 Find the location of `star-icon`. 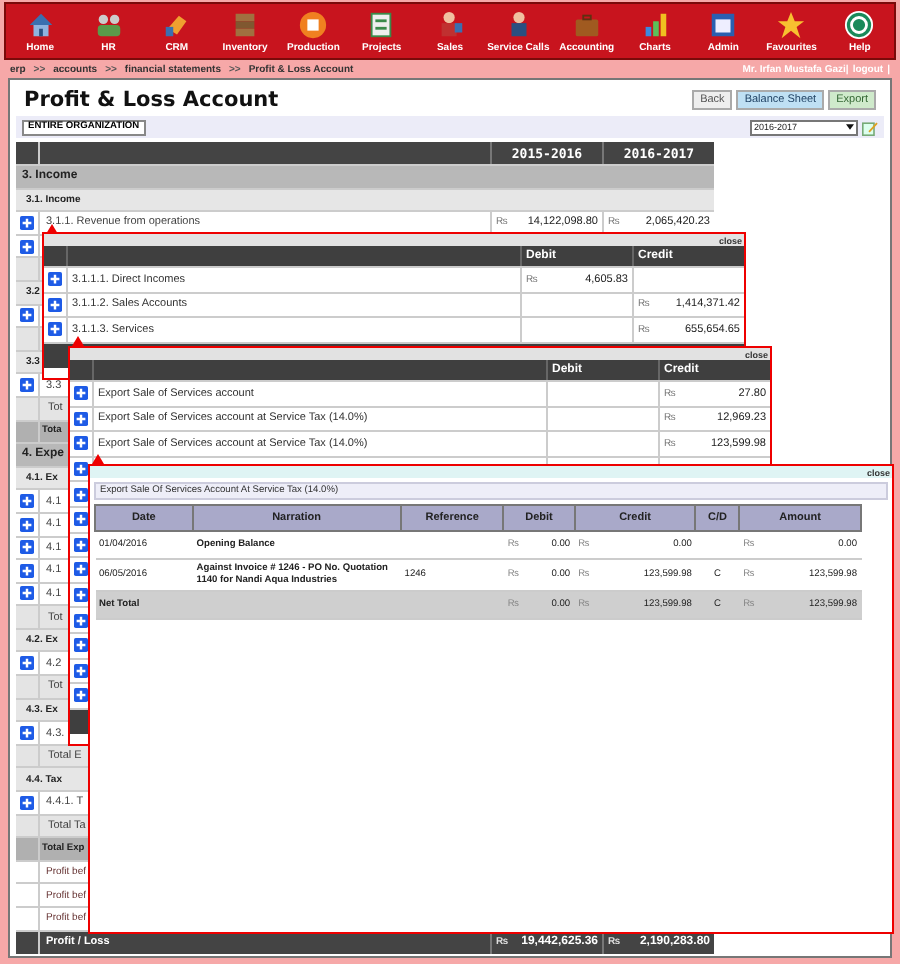

star-icon is located at coordinates (791, 24).